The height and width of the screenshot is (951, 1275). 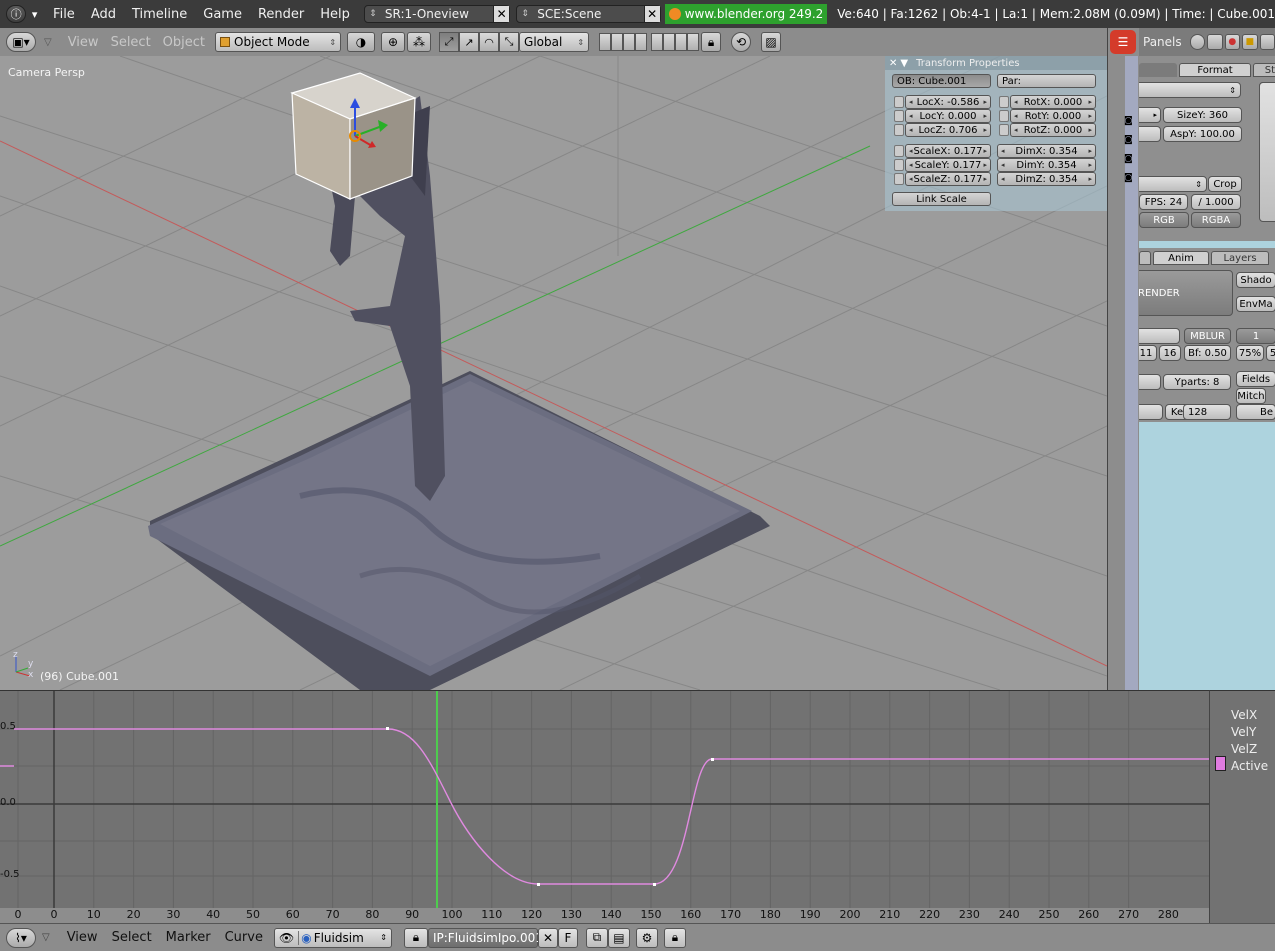 I want to click on collapse-menu-icon: ▽, so click(x=48, y=42).